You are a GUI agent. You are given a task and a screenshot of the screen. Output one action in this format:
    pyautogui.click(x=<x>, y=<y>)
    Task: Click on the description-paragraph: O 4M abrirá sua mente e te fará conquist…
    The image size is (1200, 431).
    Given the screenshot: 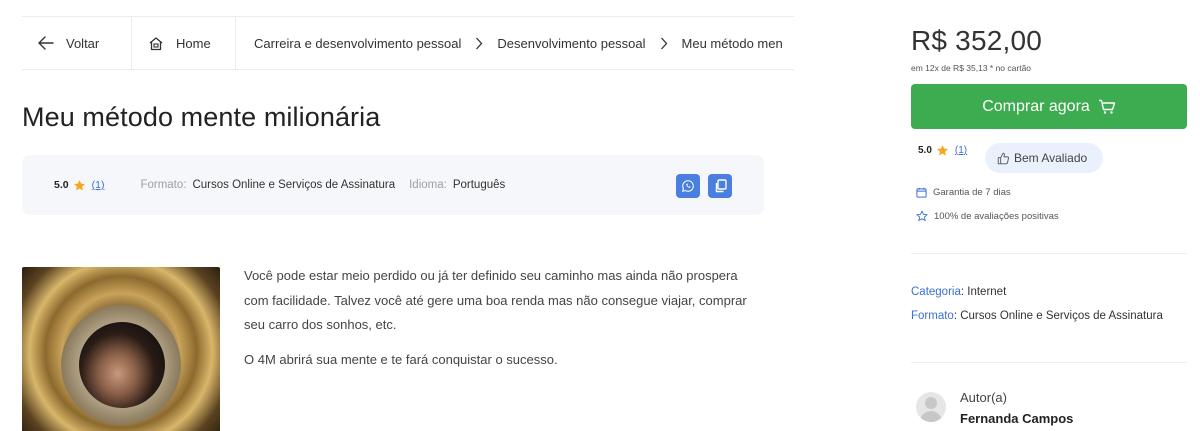 What is the action you would take?
    pyautogui.click(x=401, y=359)
    